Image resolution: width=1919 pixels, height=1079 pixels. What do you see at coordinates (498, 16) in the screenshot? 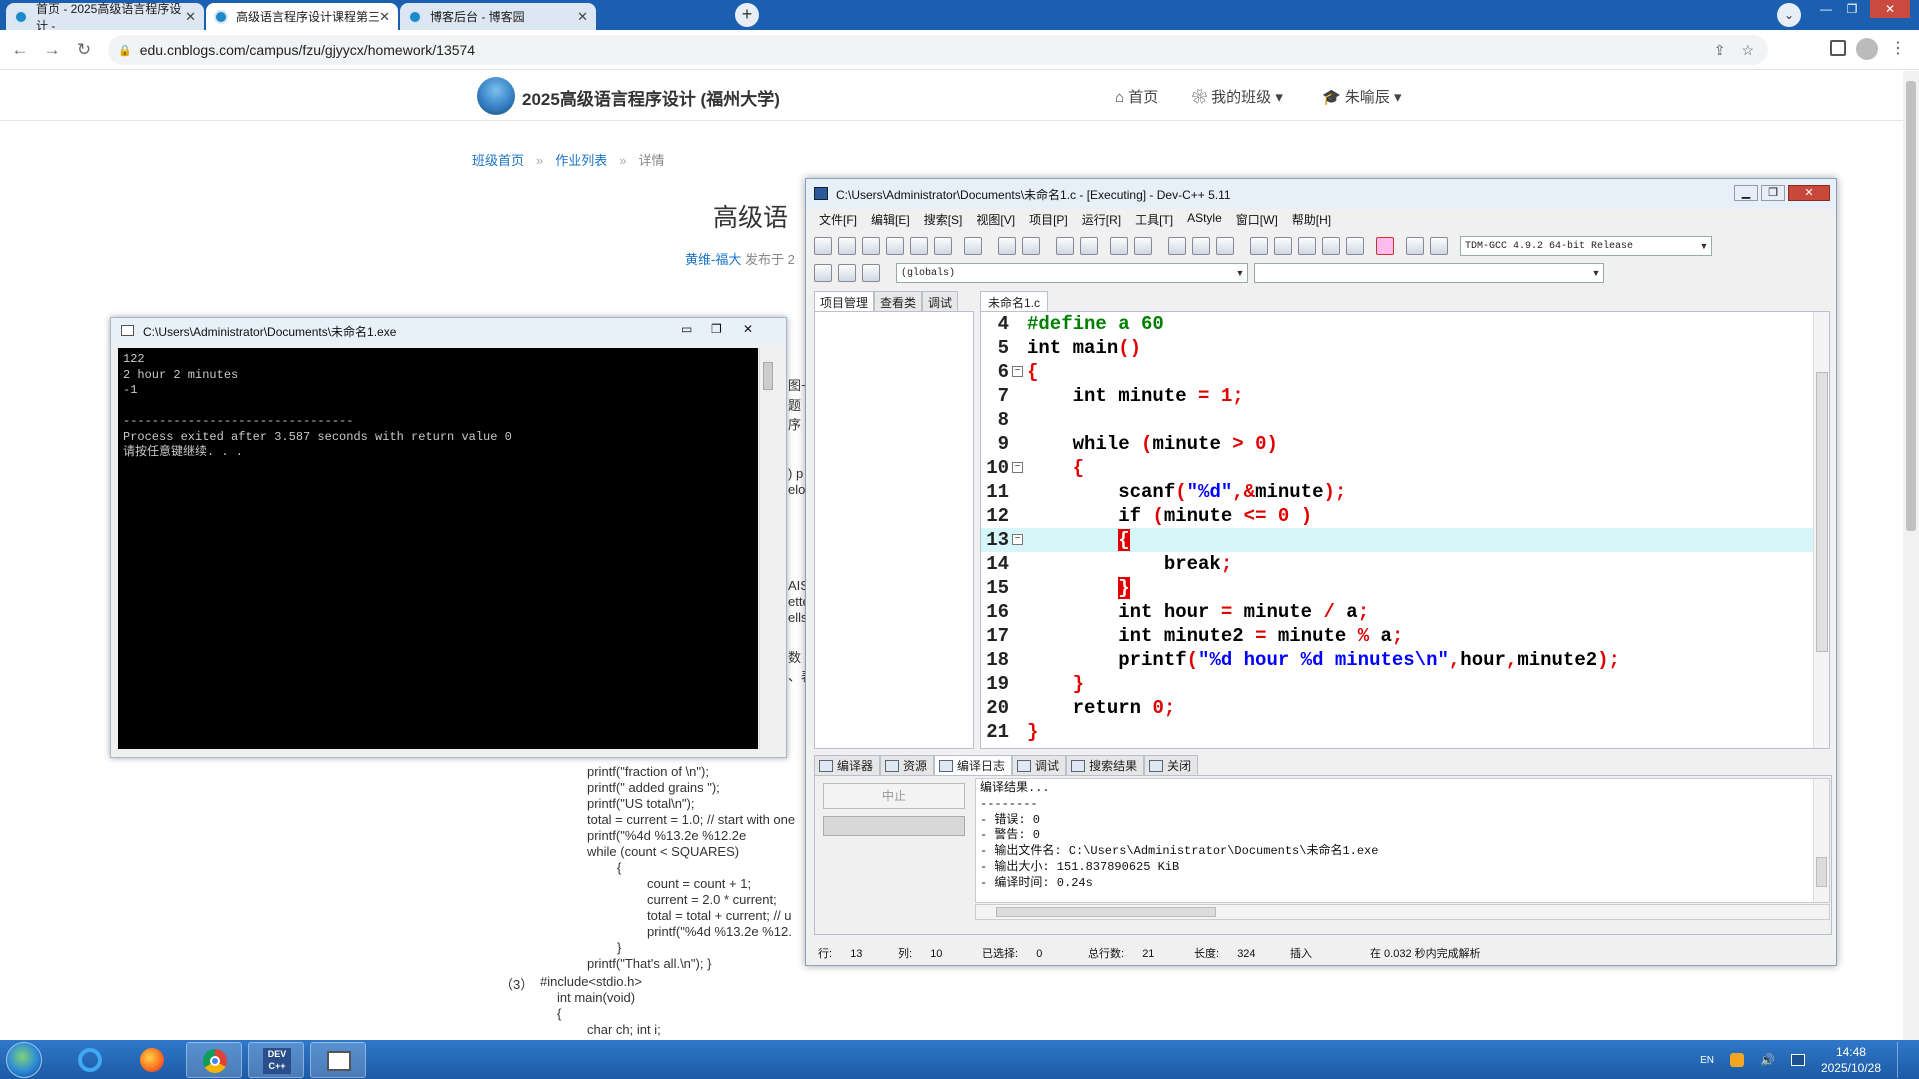
I see `tab-blog-admin: 博客后台 - 博客园 ✕` at bounding box center [498, 16].